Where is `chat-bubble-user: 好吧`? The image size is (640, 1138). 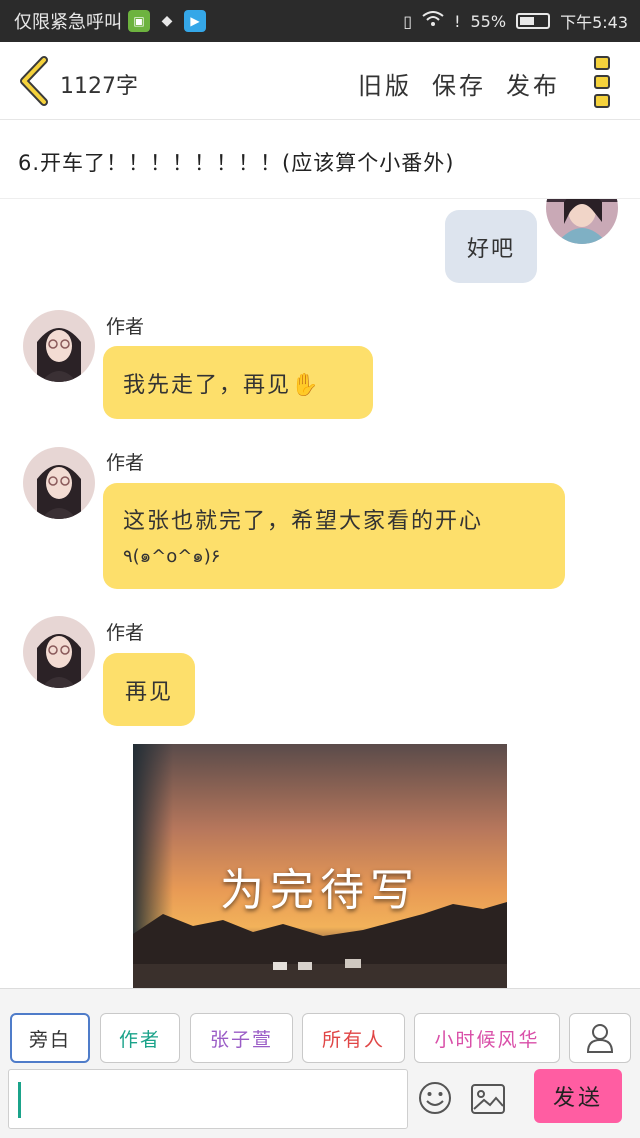 chat-bubble-user: 好吧 is located at coordinates (491, 246).